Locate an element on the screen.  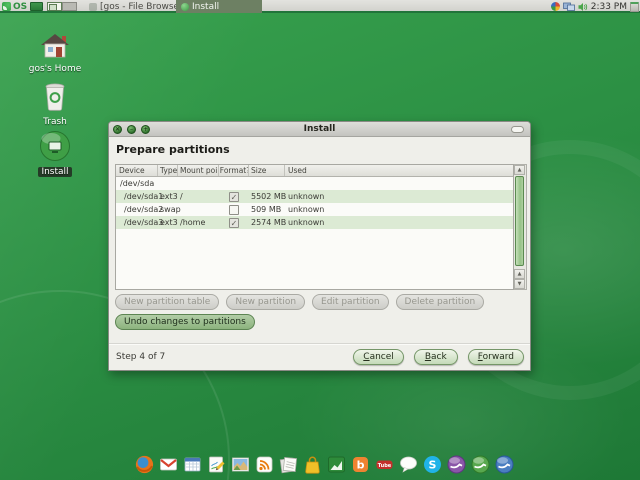
window-close-button is located at coordinates (117, 129).